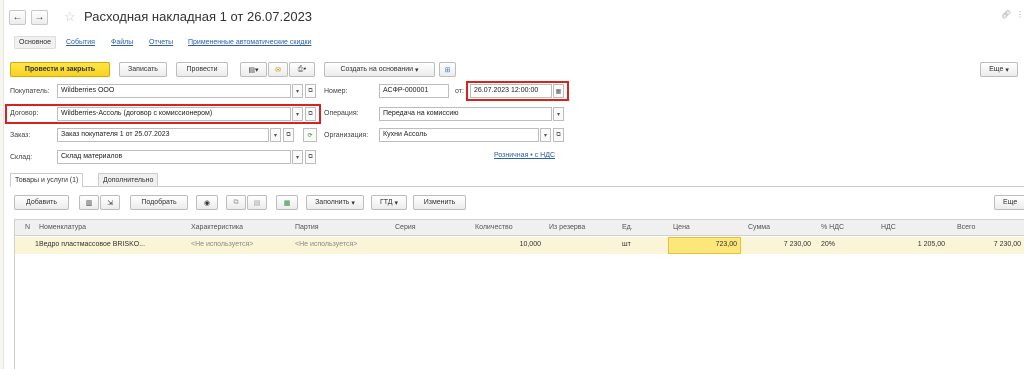 This screenshot has width=1024, height=369. I want to click on tab-events: События, so click(80, 42).